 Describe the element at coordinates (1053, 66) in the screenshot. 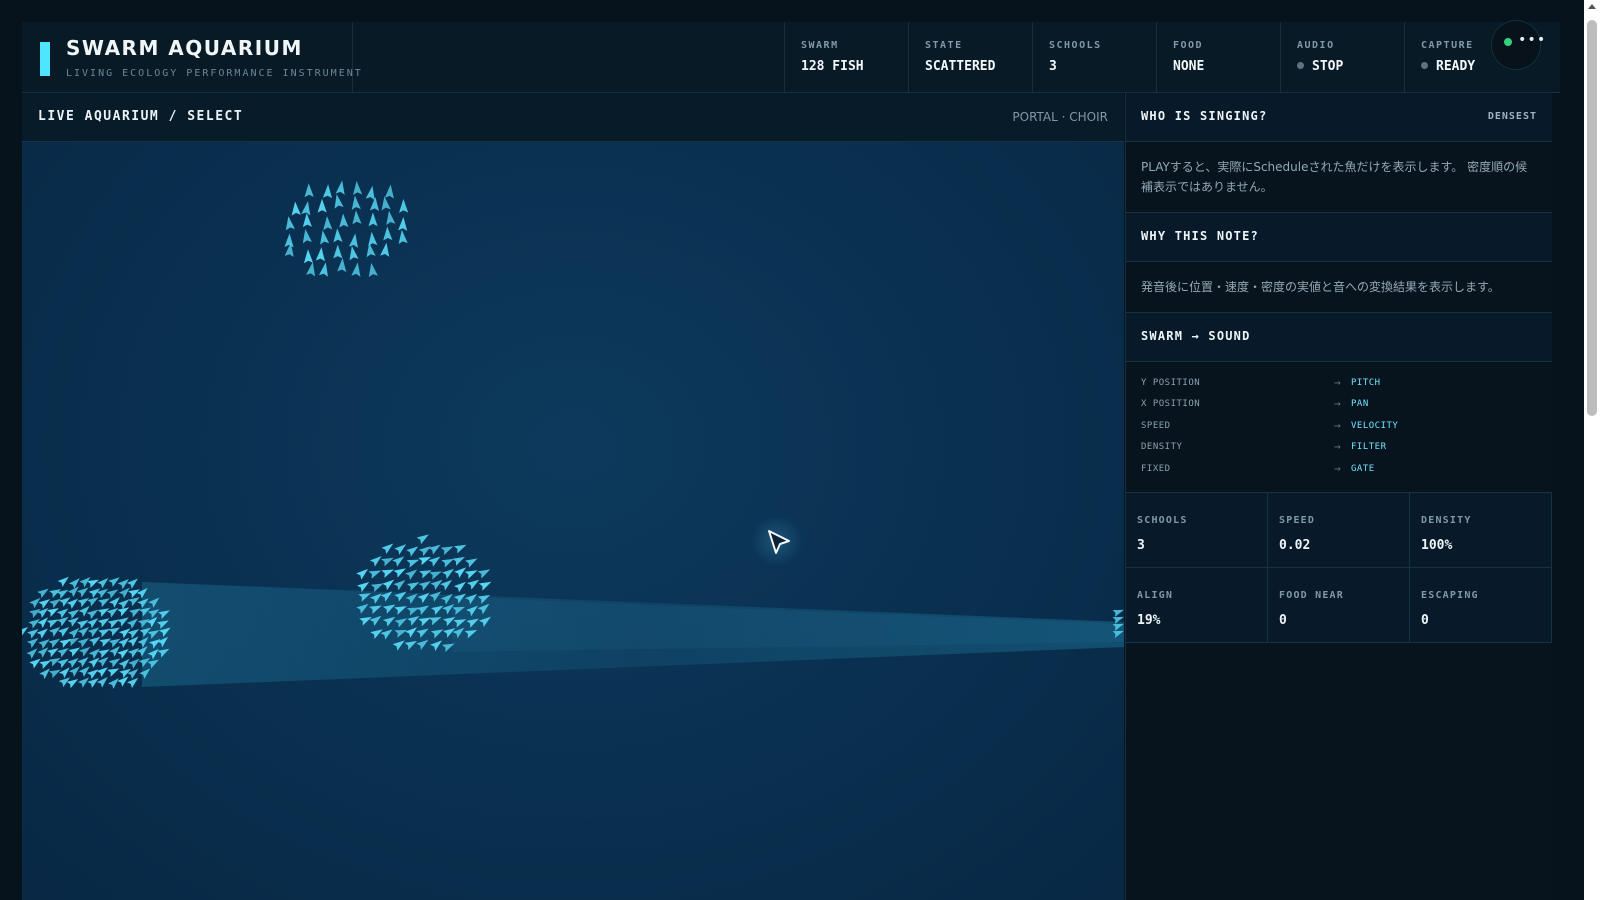

I see `stat-value: 3` at that location.